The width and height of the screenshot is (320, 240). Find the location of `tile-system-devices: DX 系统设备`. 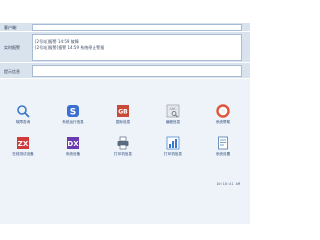

tile-system-devices: DX 系统设备 is located at coordinates (73, 152).